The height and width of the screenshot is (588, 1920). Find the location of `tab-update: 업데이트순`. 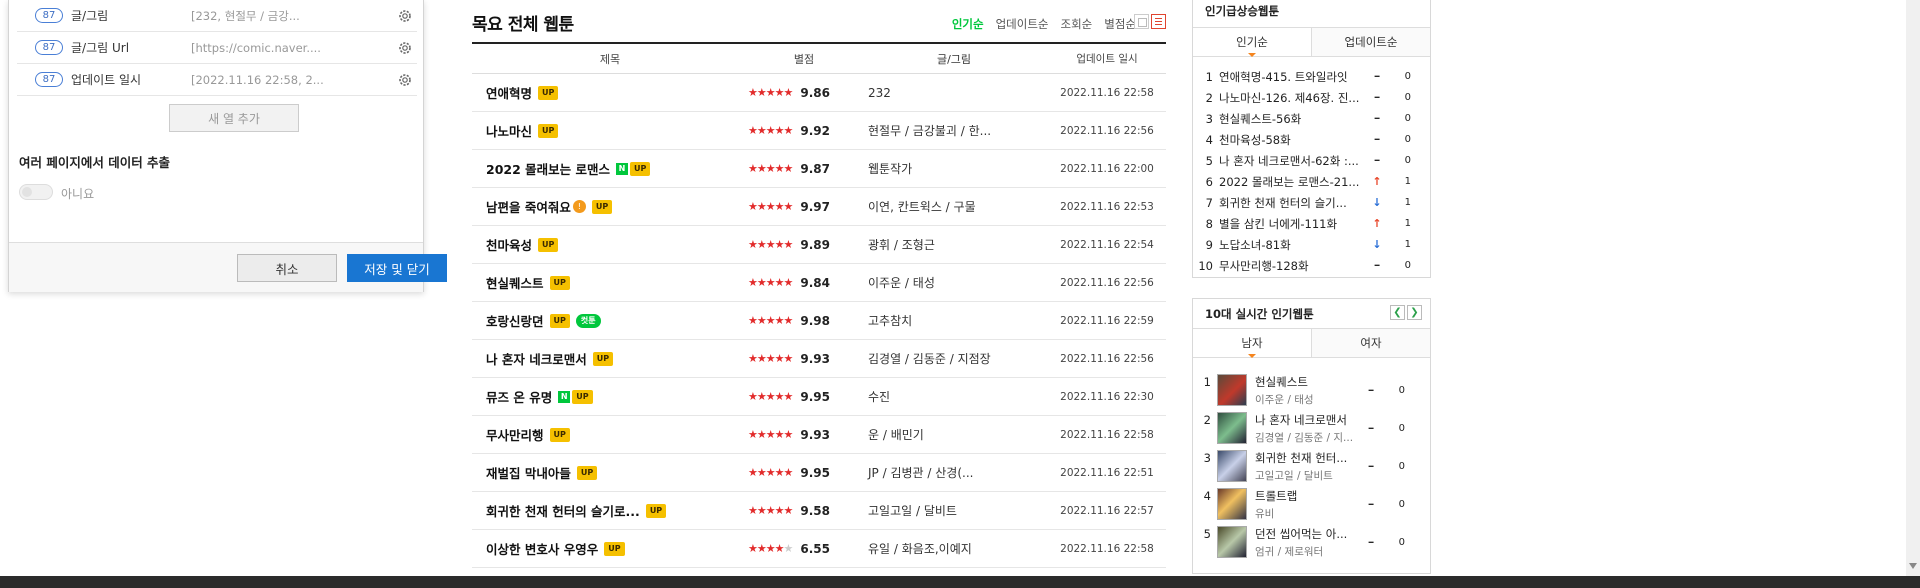

tab-update: 업데이트순 is located at coordinates (1370, 42).